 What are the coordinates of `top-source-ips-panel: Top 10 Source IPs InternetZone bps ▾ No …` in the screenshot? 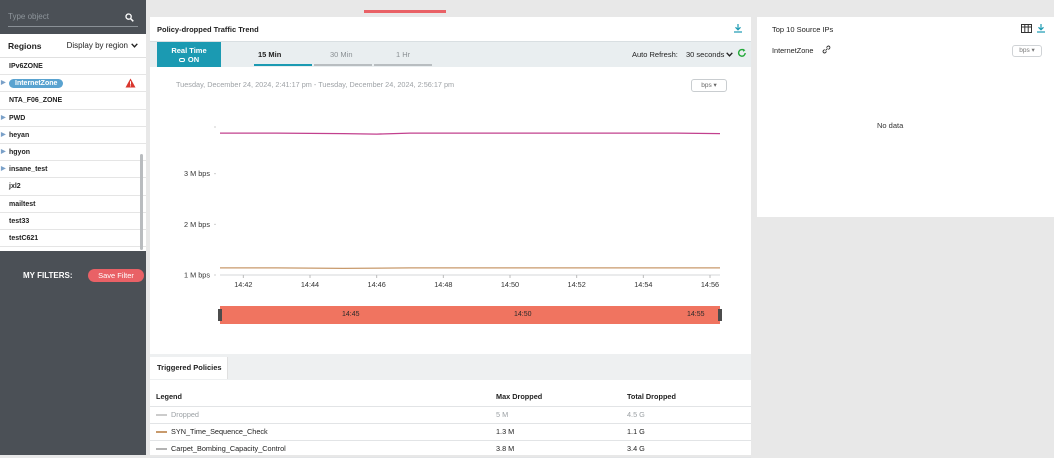 It's located at (905, 117).